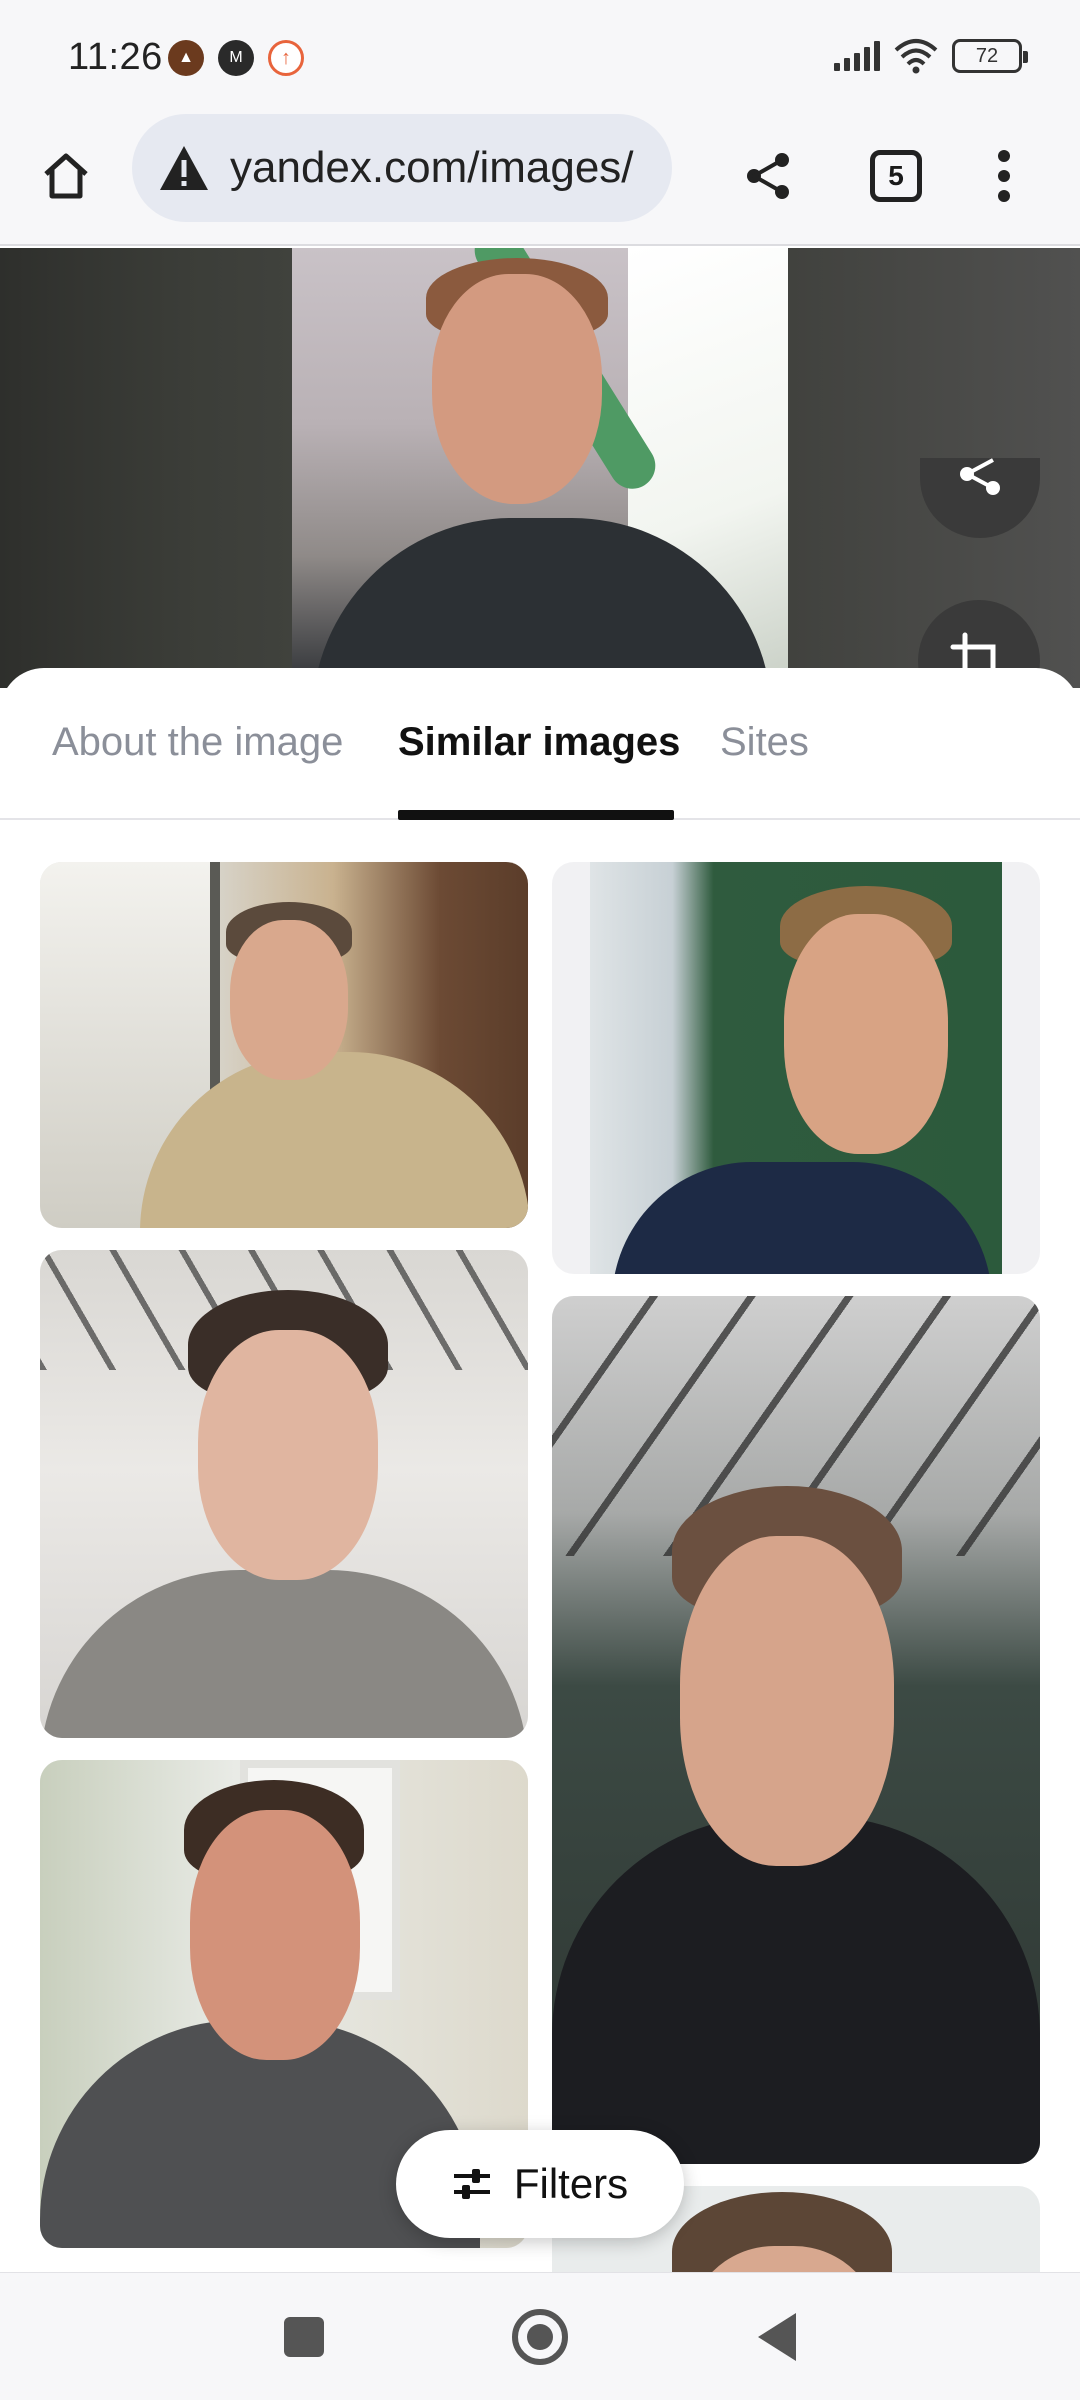 The width and height of the screenshot is (1080, 2400). I want to click on status-icons-left: ▲ M ↑, so click(236, 58).